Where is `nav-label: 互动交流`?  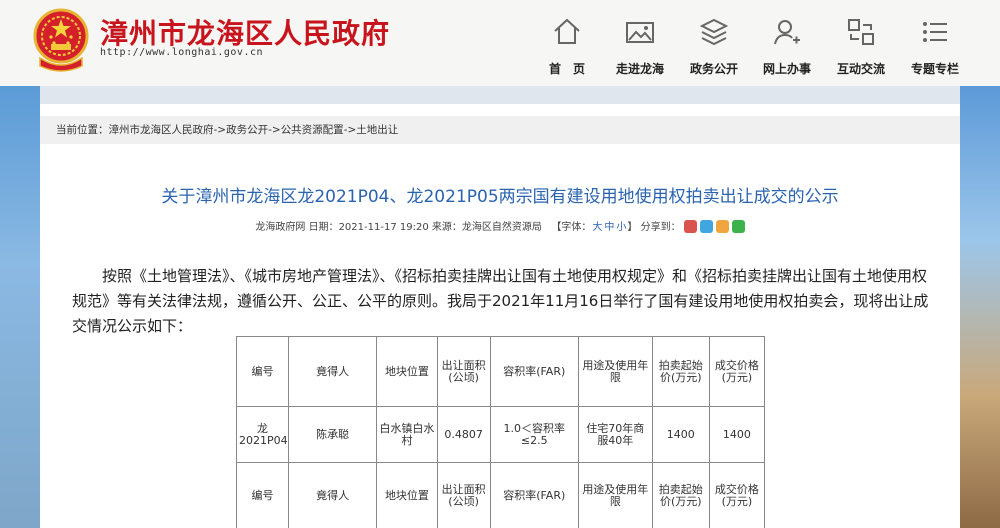 nav-label: 互动交流 is located at coordinates (860, 69).